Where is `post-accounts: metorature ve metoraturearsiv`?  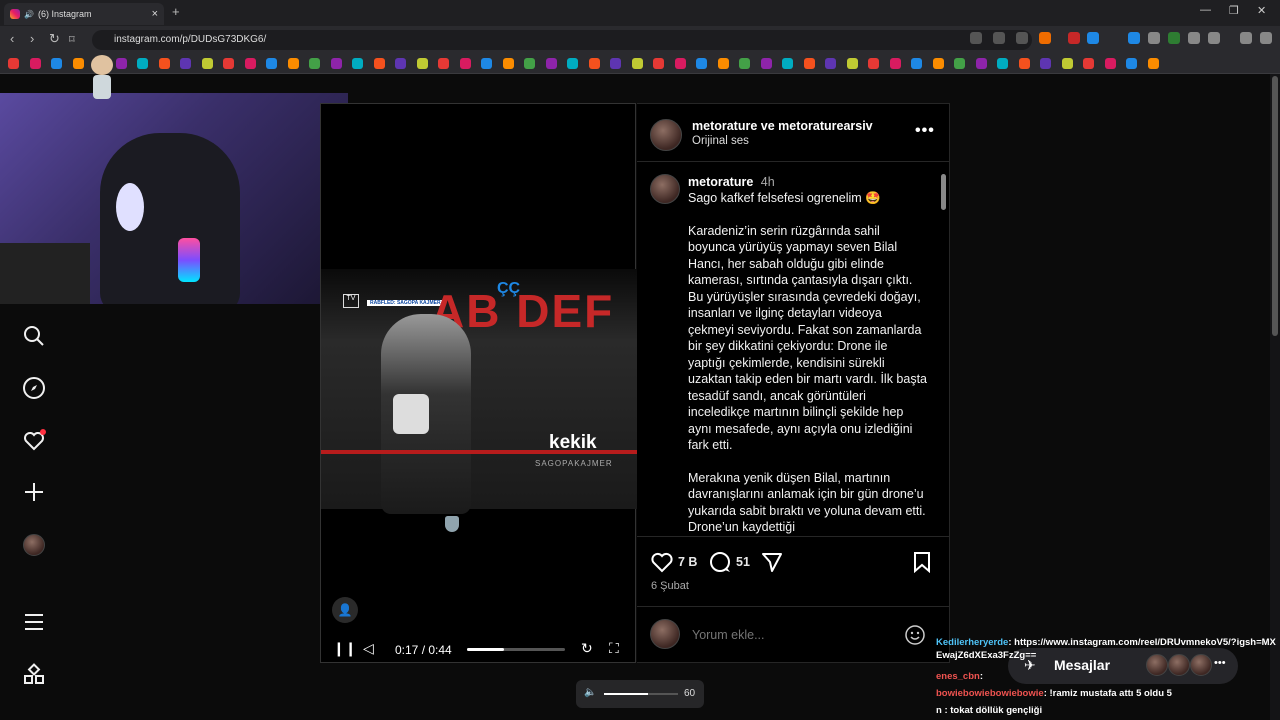 post-accounts: metorature ve metoraturearsiv is located at coordinates (782, 126).